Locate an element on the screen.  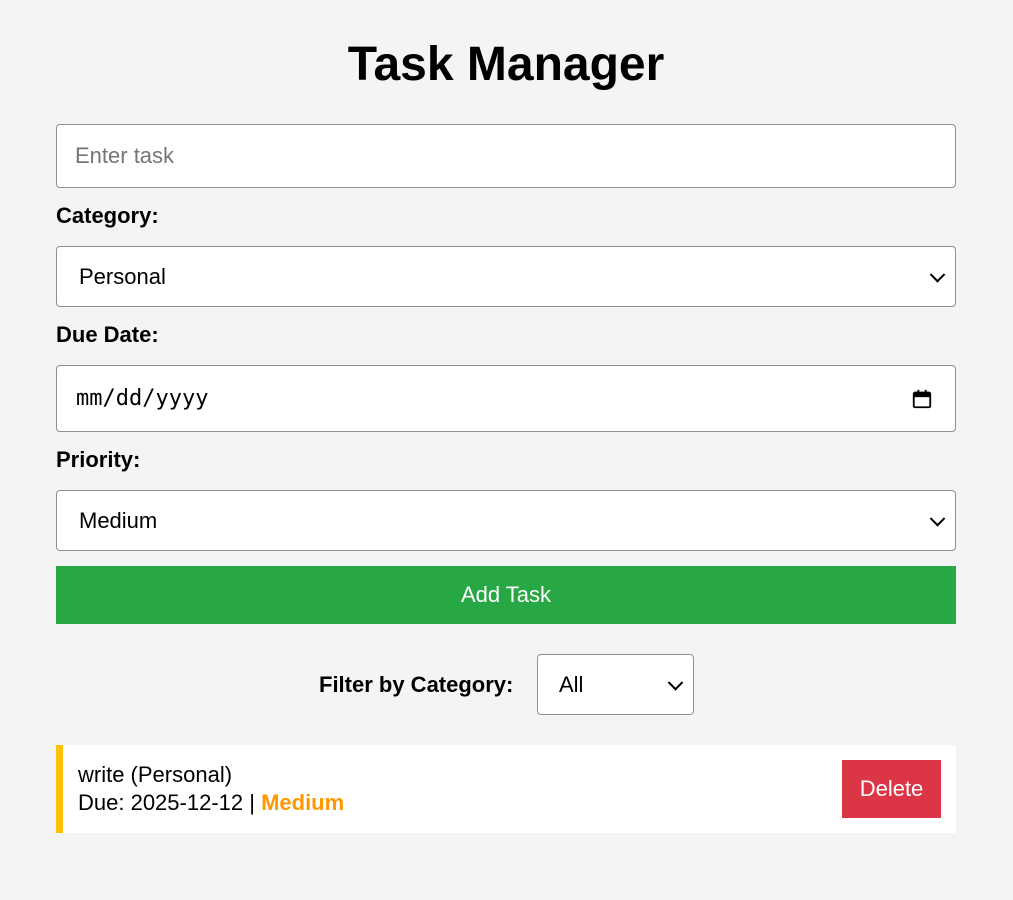
task-due-date: Due: 2025-12-12 | is located at coordinates (170, 802).